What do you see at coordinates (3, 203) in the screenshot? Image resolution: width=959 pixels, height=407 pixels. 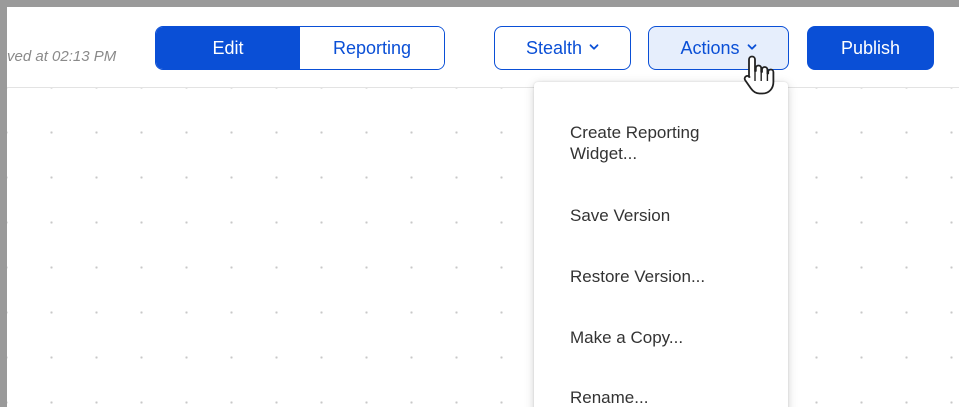 I see `window-border-left` at bounding box center [3, 203].